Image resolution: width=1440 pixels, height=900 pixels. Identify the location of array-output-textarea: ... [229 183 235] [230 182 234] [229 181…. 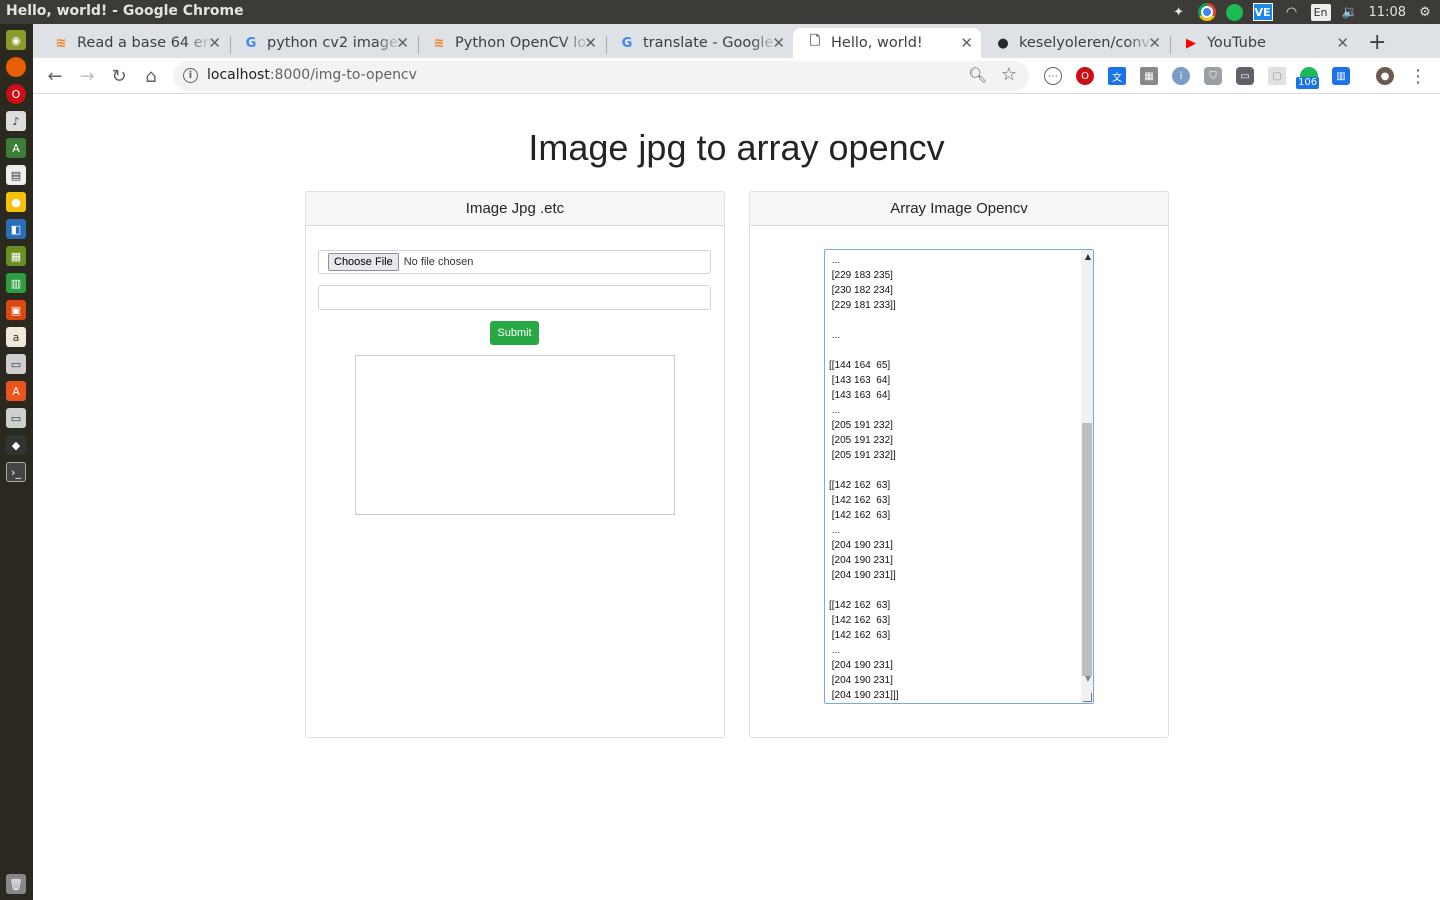
(959, 476).